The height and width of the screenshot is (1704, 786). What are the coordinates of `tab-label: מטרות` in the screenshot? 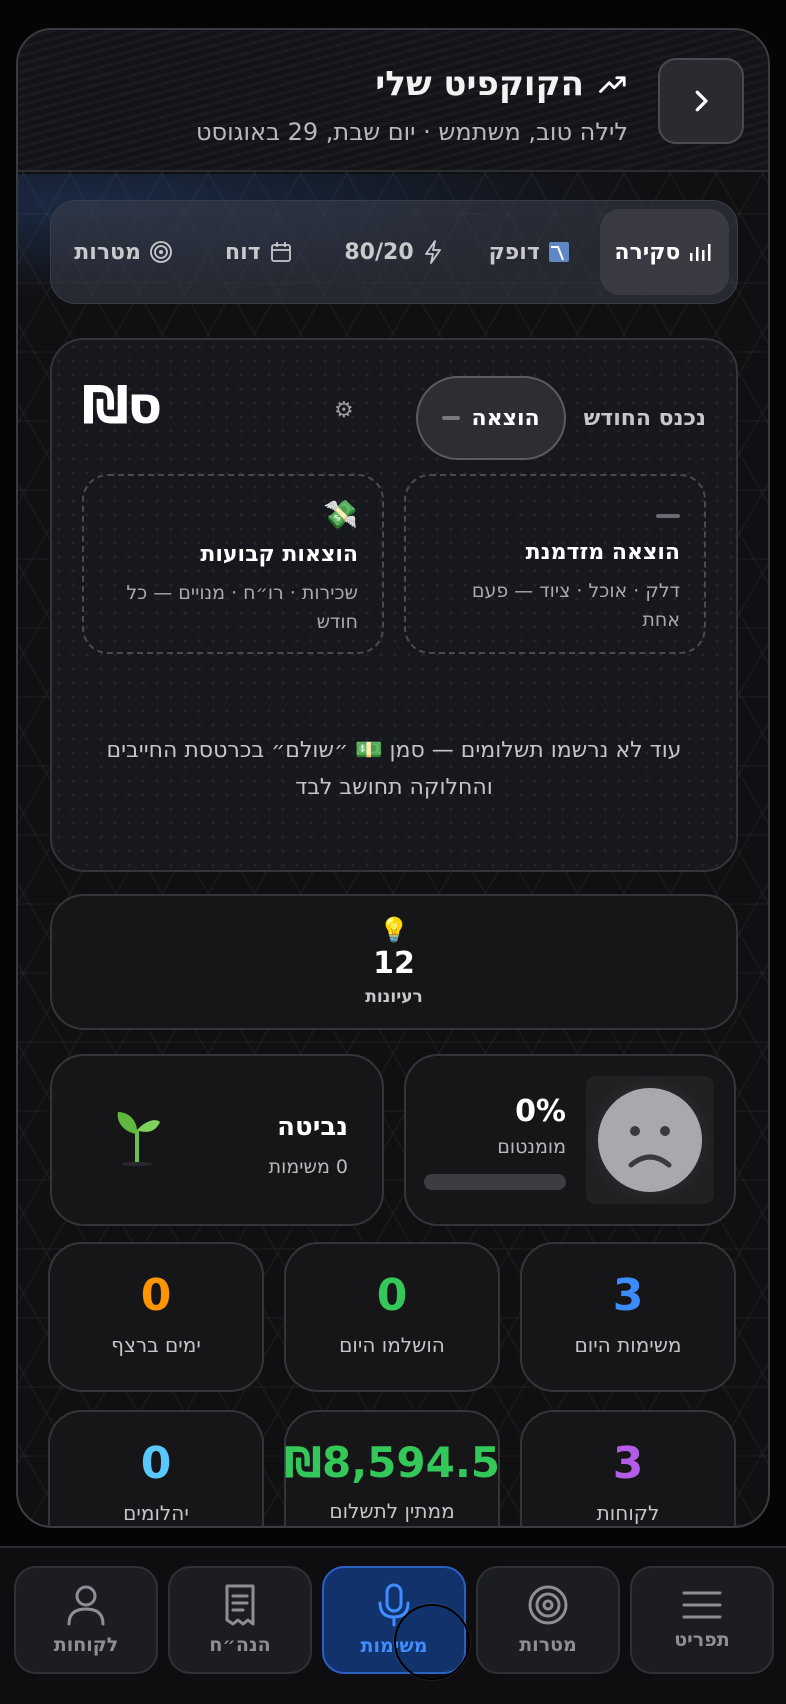 It's located at (107, 252).